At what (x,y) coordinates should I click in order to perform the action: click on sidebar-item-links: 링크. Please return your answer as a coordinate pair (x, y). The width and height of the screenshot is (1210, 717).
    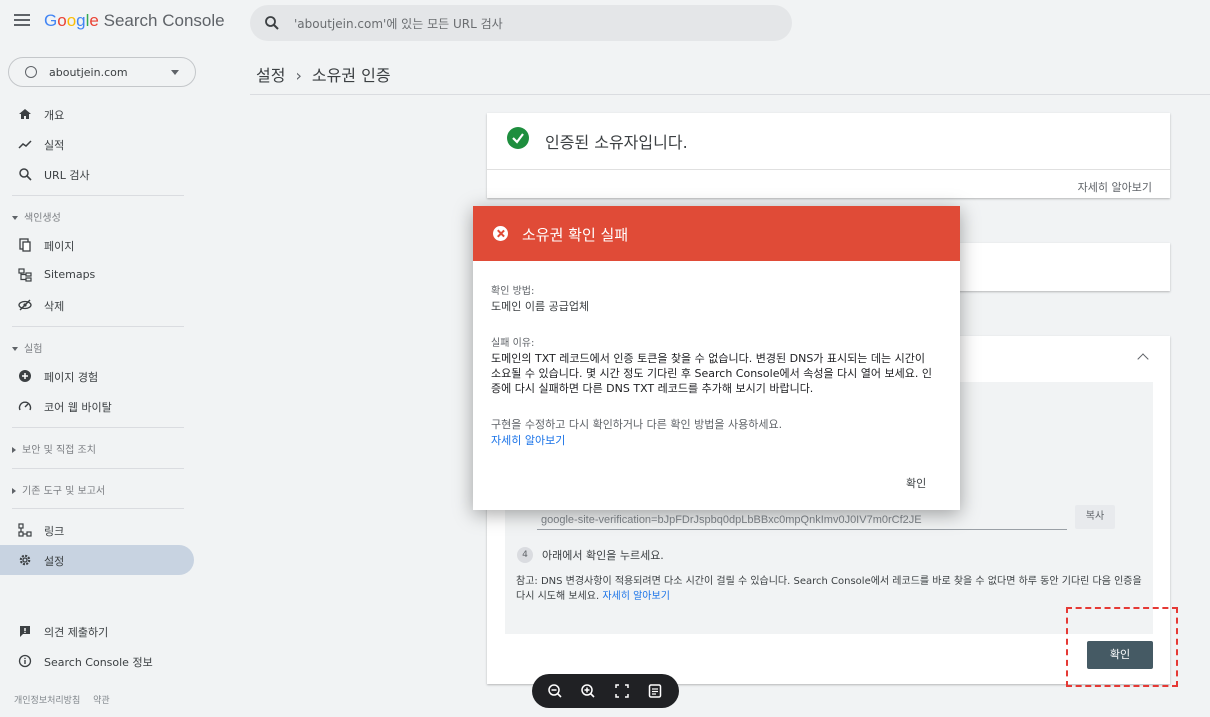
    Looking at the image, I should click on (97, 530).